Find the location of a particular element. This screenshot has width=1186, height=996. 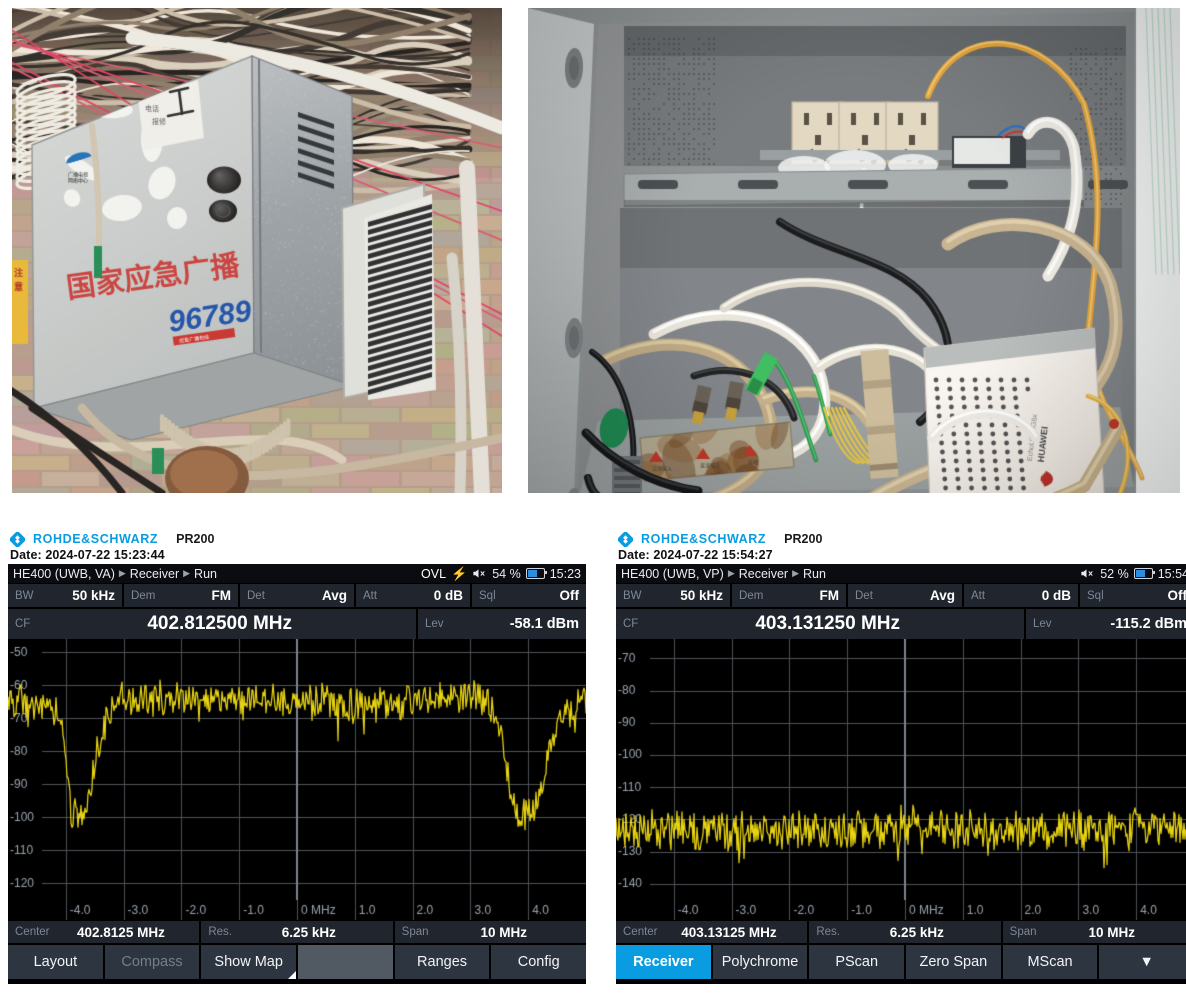

softkey-show-map-label: Show Map is located at coordinates (248, 962).